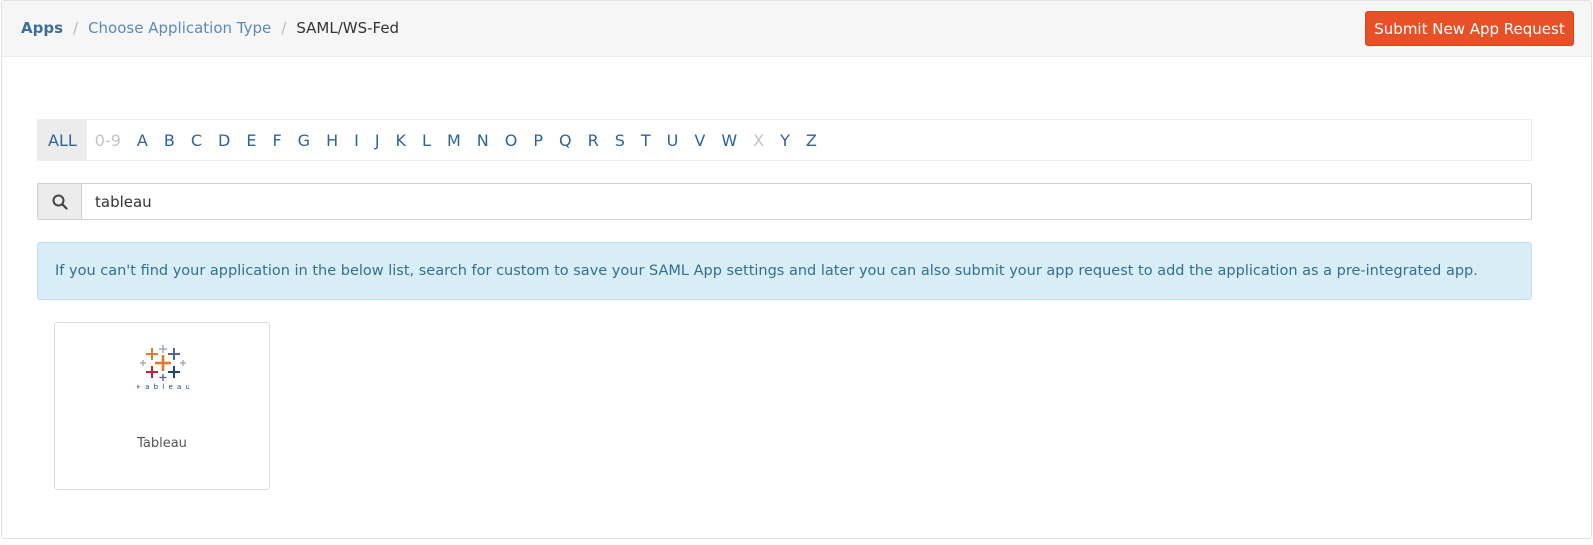 This screenshot has width=1593, height=545. What do you see at coordinates (304, 140) in the screenshot?
I see `alphabet-filter-g: G` at bounding box center [304, 140].